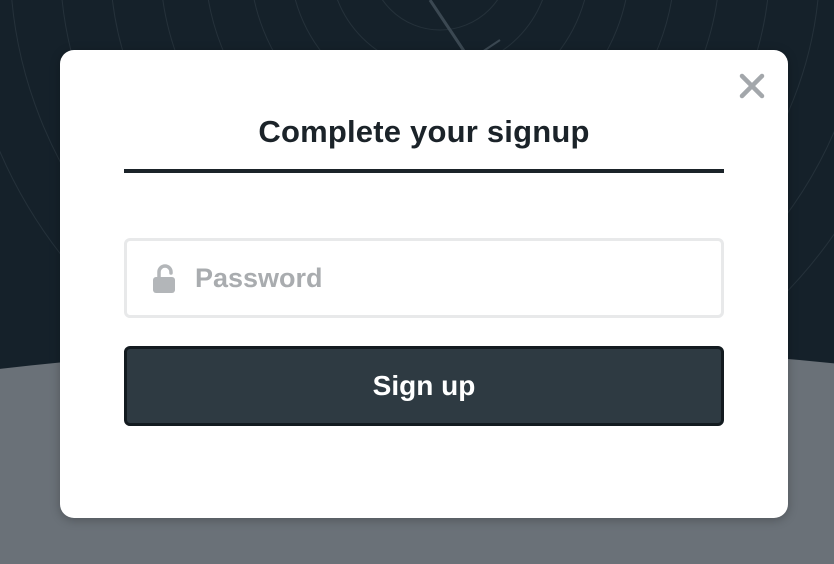 The height and width of the screenshot is (564, 834). I want to click on close-icon, so click(752, 86).